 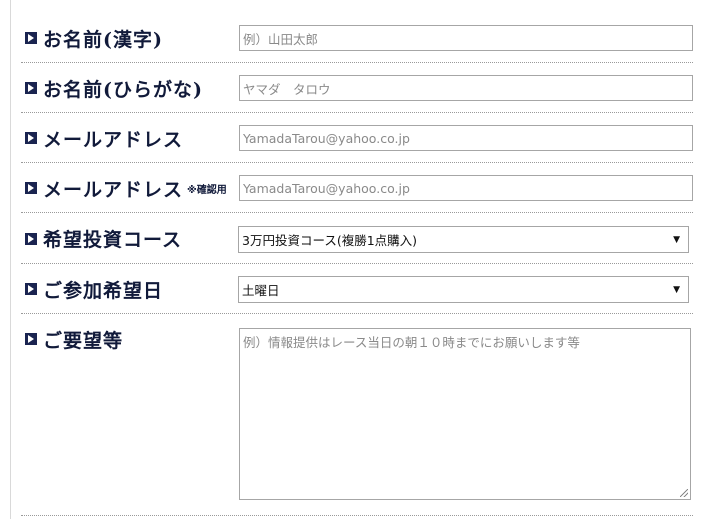 I want to click on form-row-email: メールアドレス YamadaTarou@yahoo.co.jp, so click(x=357, y=138).